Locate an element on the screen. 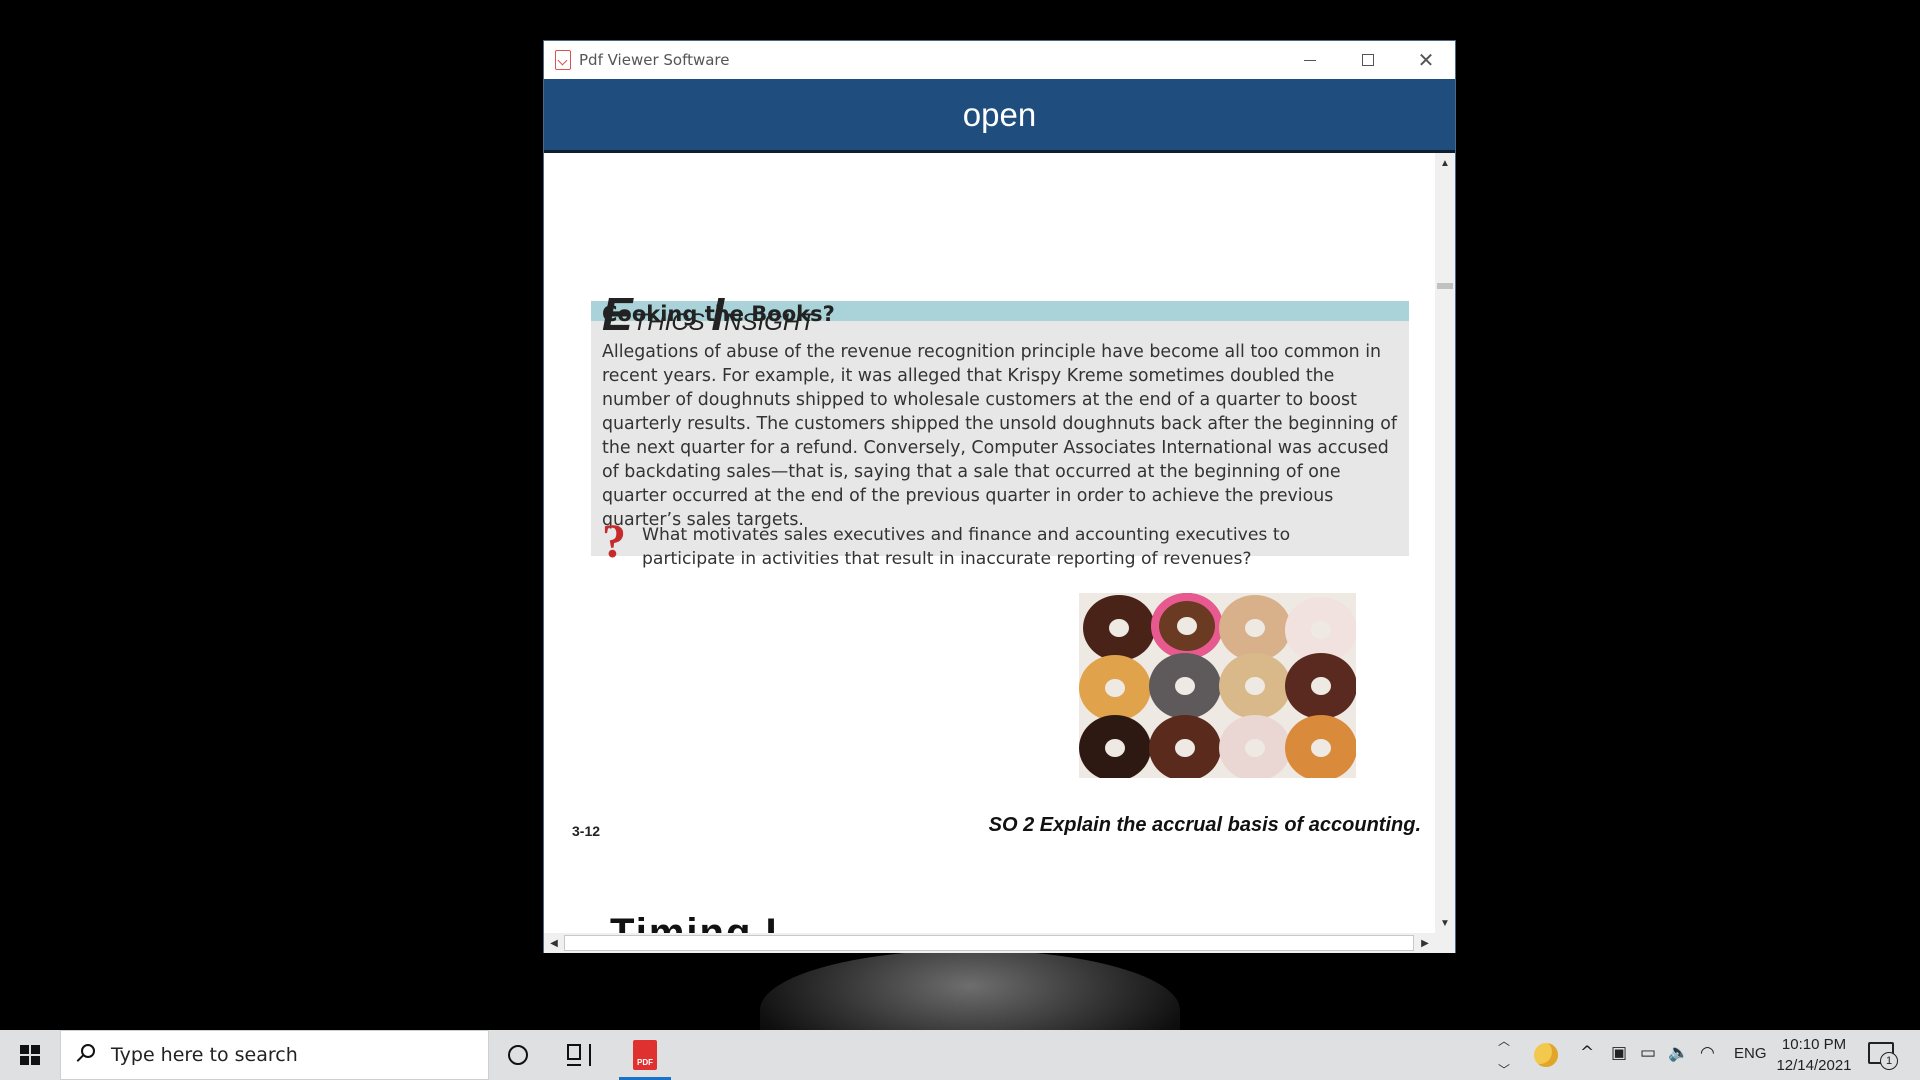 The height and width of the screenshot is (1080, 1920). start-button is located at coordinates (30, 1055).